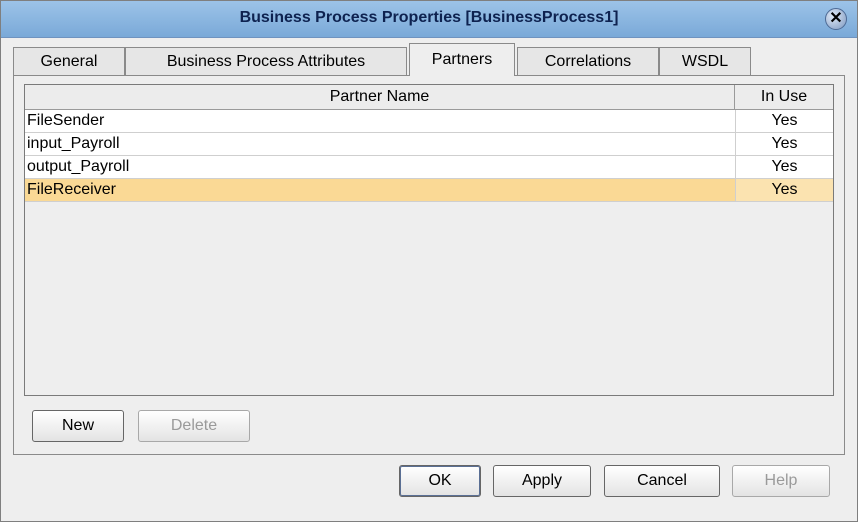 This screenshot has height=524, width=860. I want to click on help-button: Help, so click(781, 481).